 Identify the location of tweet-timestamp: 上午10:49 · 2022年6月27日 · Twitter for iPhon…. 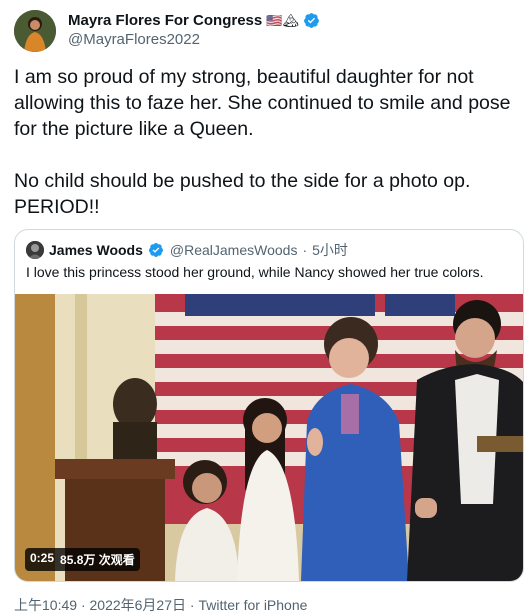
(160, 605).